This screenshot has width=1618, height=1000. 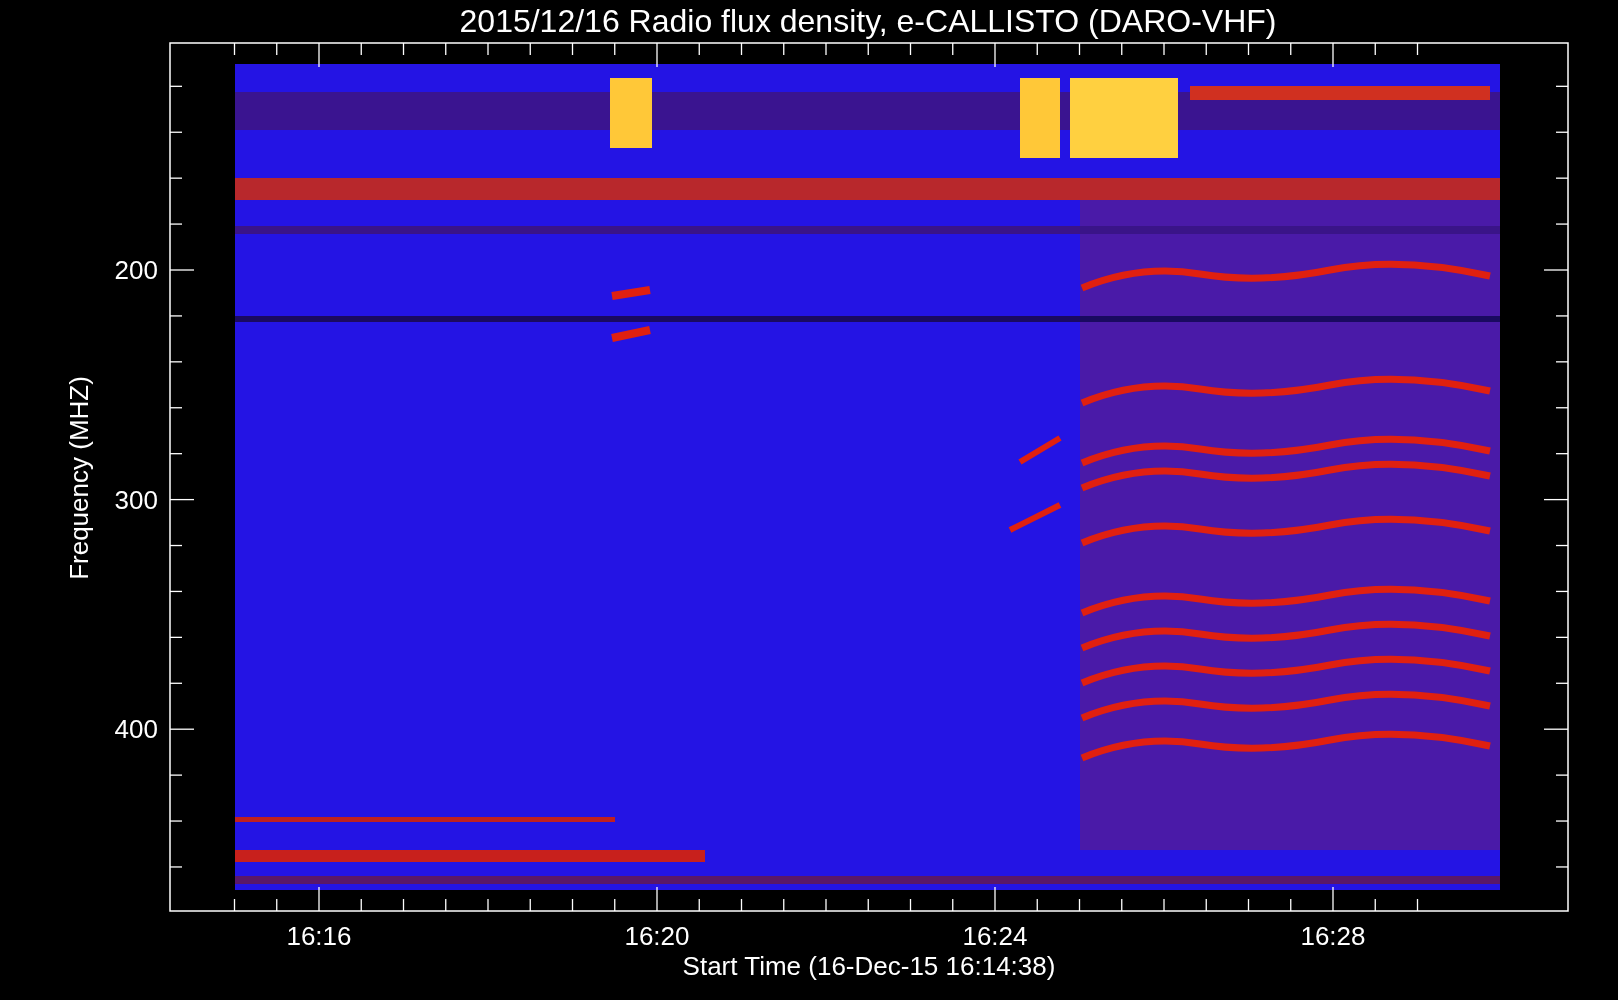 What do you see at coordinates (136, 499) in the screenshot?
I see `y-tick-label: 300` at bounding box center [136, 499].